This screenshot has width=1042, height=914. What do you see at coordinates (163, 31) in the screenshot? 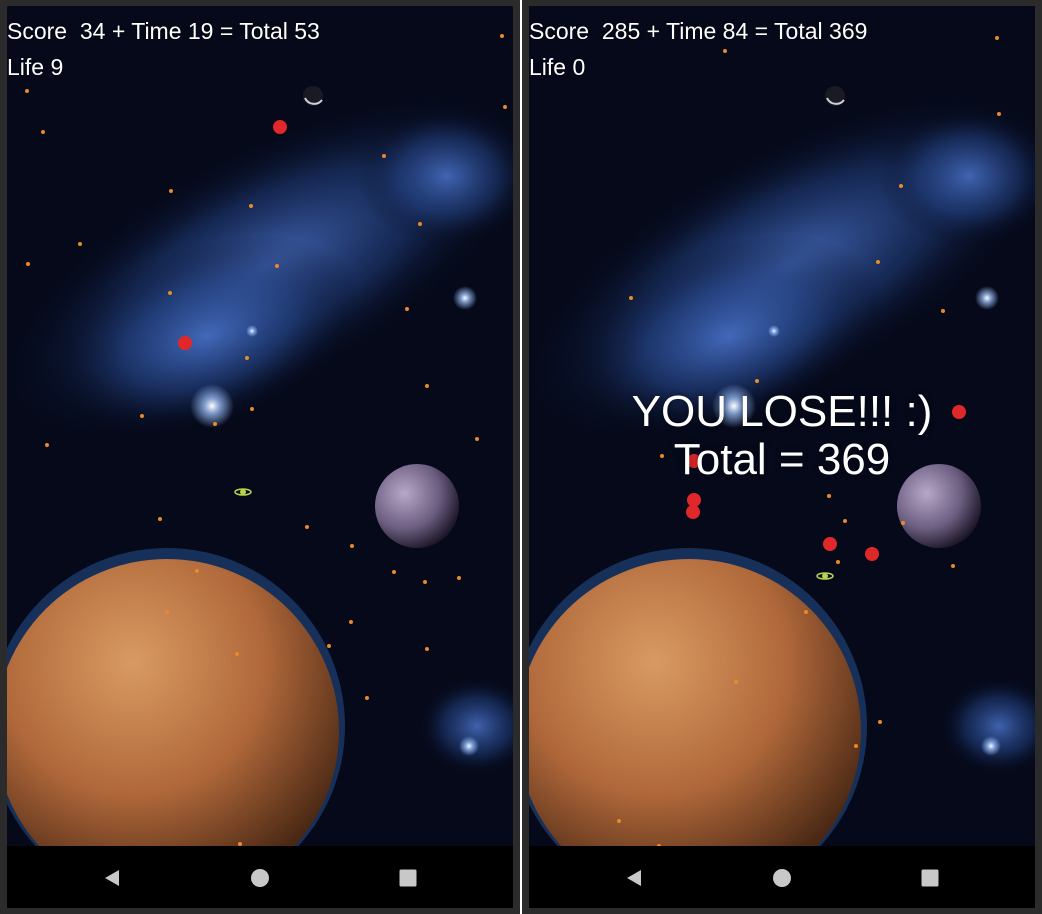
I see `score-line: Score 34 + Time 19 = Total 53` at bounding box center [163, 31].